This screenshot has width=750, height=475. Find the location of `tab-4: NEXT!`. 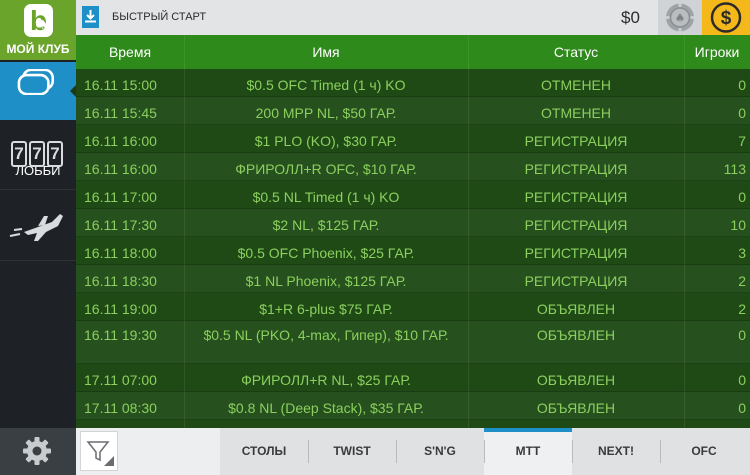

tab-4: NEXT! is located at coordinates (616, 451).